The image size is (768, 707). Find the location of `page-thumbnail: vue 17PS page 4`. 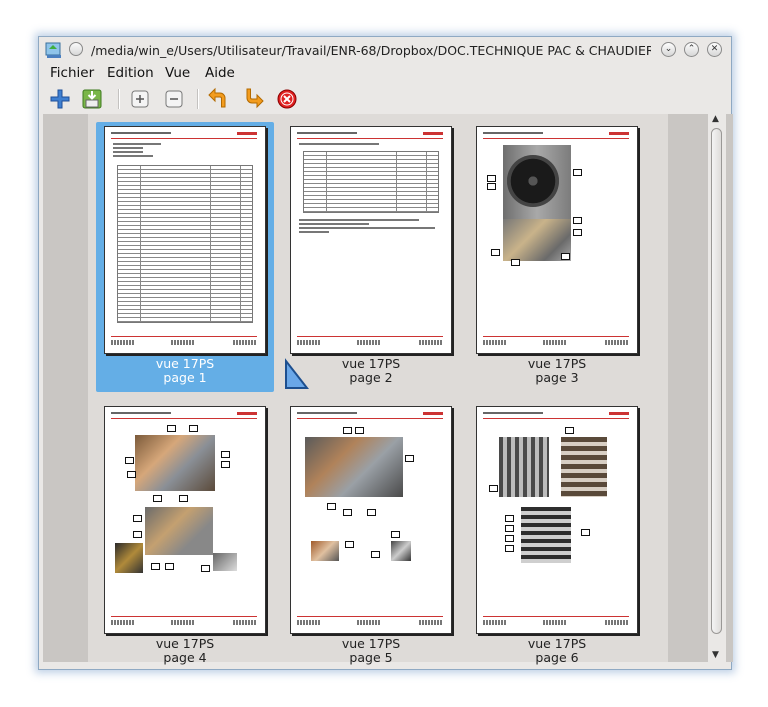

page-thumbnail: vue 17PS page 4 is located at coordinates (185, 537).